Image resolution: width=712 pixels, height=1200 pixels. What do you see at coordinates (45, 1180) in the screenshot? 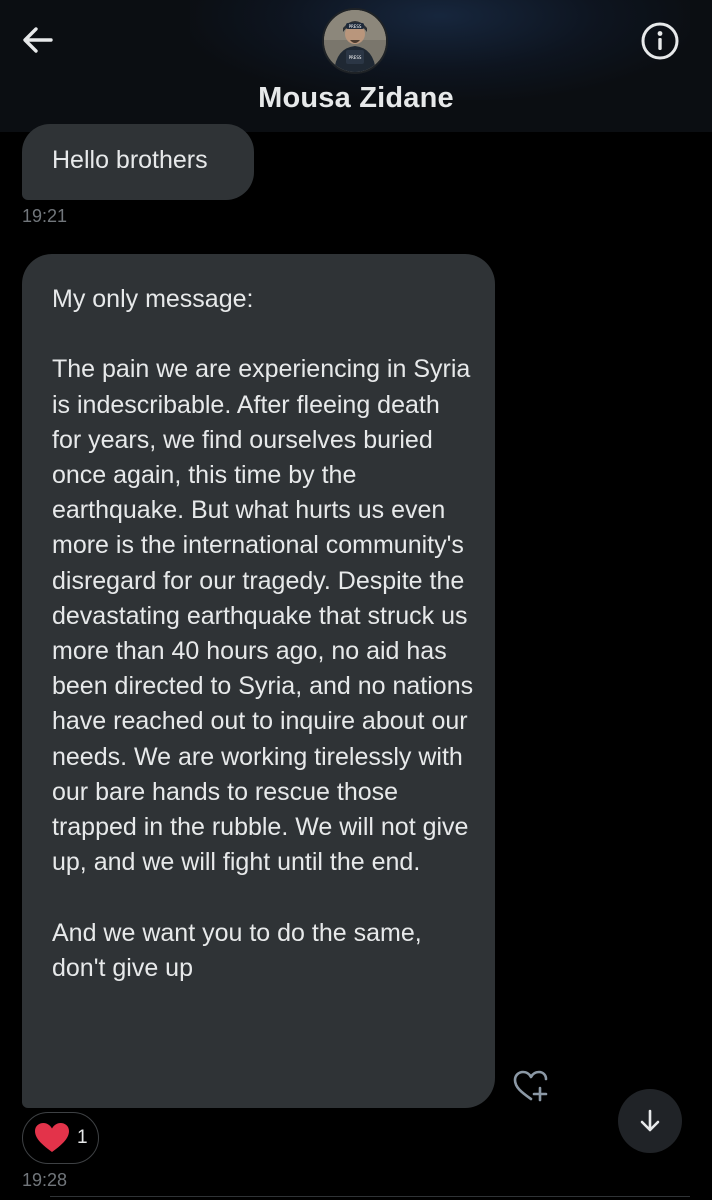
I see `message-timestamp: 19:28` at bounding box center [45, 1180].